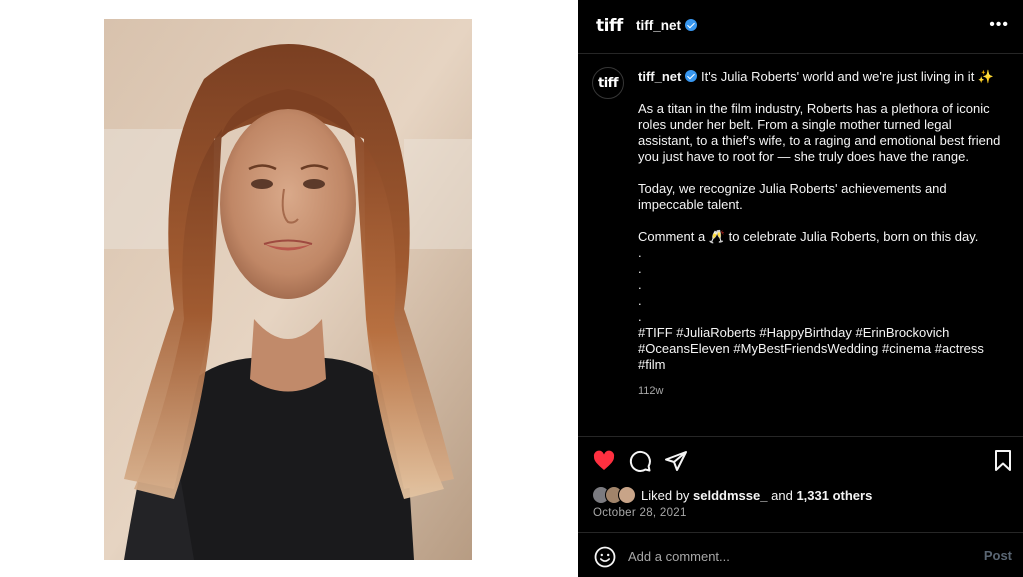  What do you see at coordinates (999, 25) in the screenshot?
I see `more-options-icon: •••` at bounding box center [999, 25].